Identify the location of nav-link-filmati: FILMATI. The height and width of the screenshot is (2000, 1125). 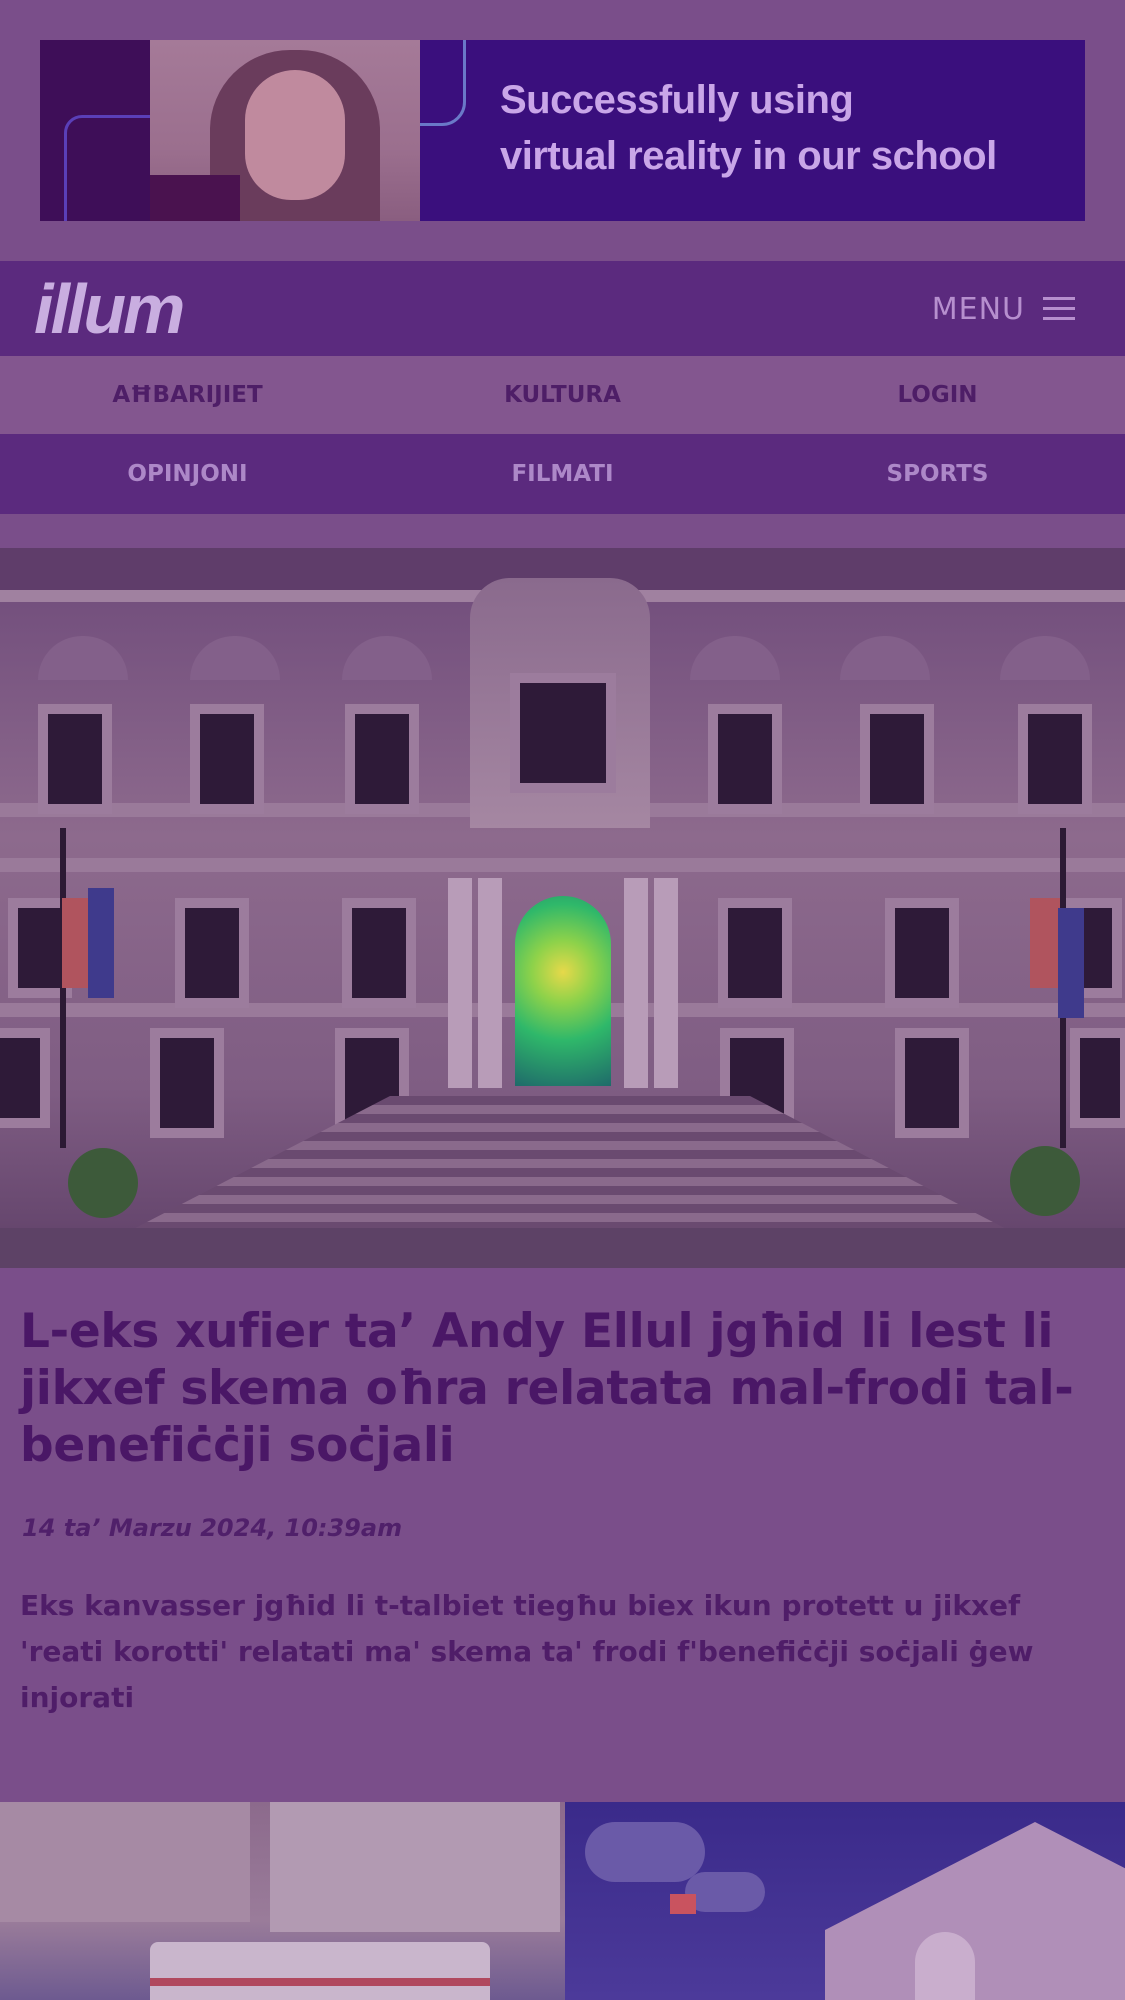
(562, 474).